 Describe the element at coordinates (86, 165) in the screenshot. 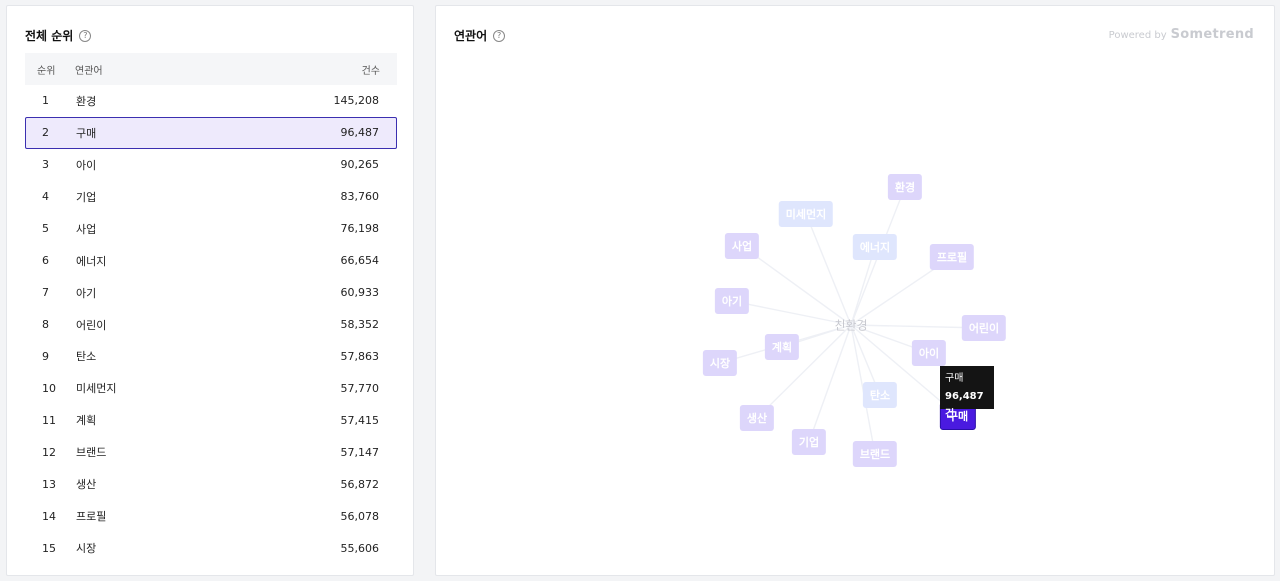

I see `cell-word: 아이` at that location.